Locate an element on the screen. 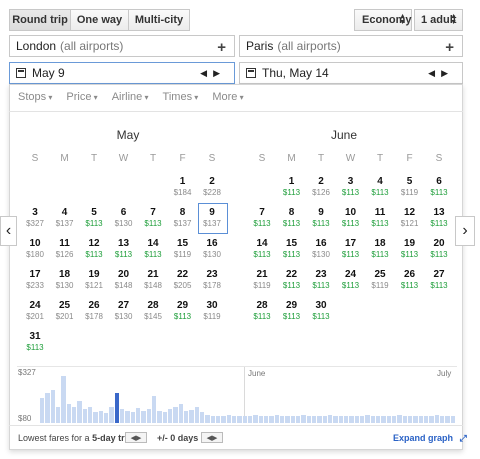 The height and width of the screenshot is (459, 480). calendar-day: 4 $113 is located at coordinates (380, 187).